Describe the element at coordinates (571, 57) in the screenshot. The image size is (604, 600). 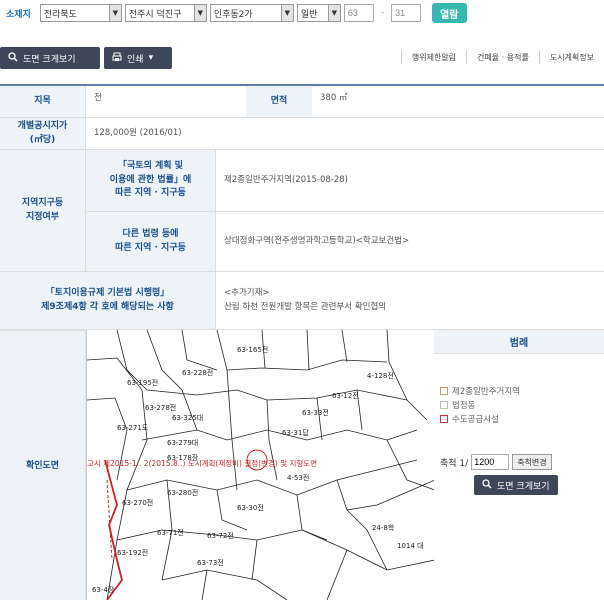
I see `link-urban-planning: 도시계획정보` at that location.